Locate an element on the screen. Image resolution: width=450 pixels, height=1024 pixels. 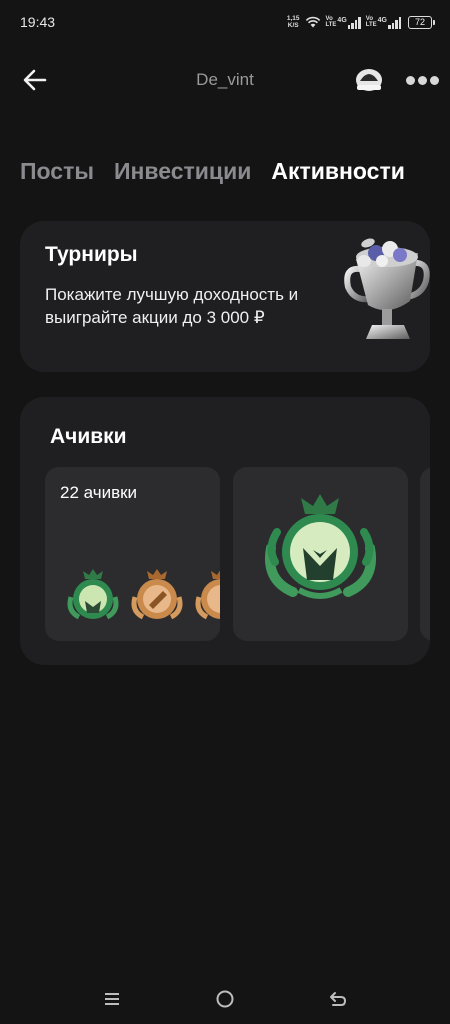
status-bar: 19:43 1,15 K/S Vo LTE 4G Vo LTE 4G 72 is located at coordinates (225, 22).